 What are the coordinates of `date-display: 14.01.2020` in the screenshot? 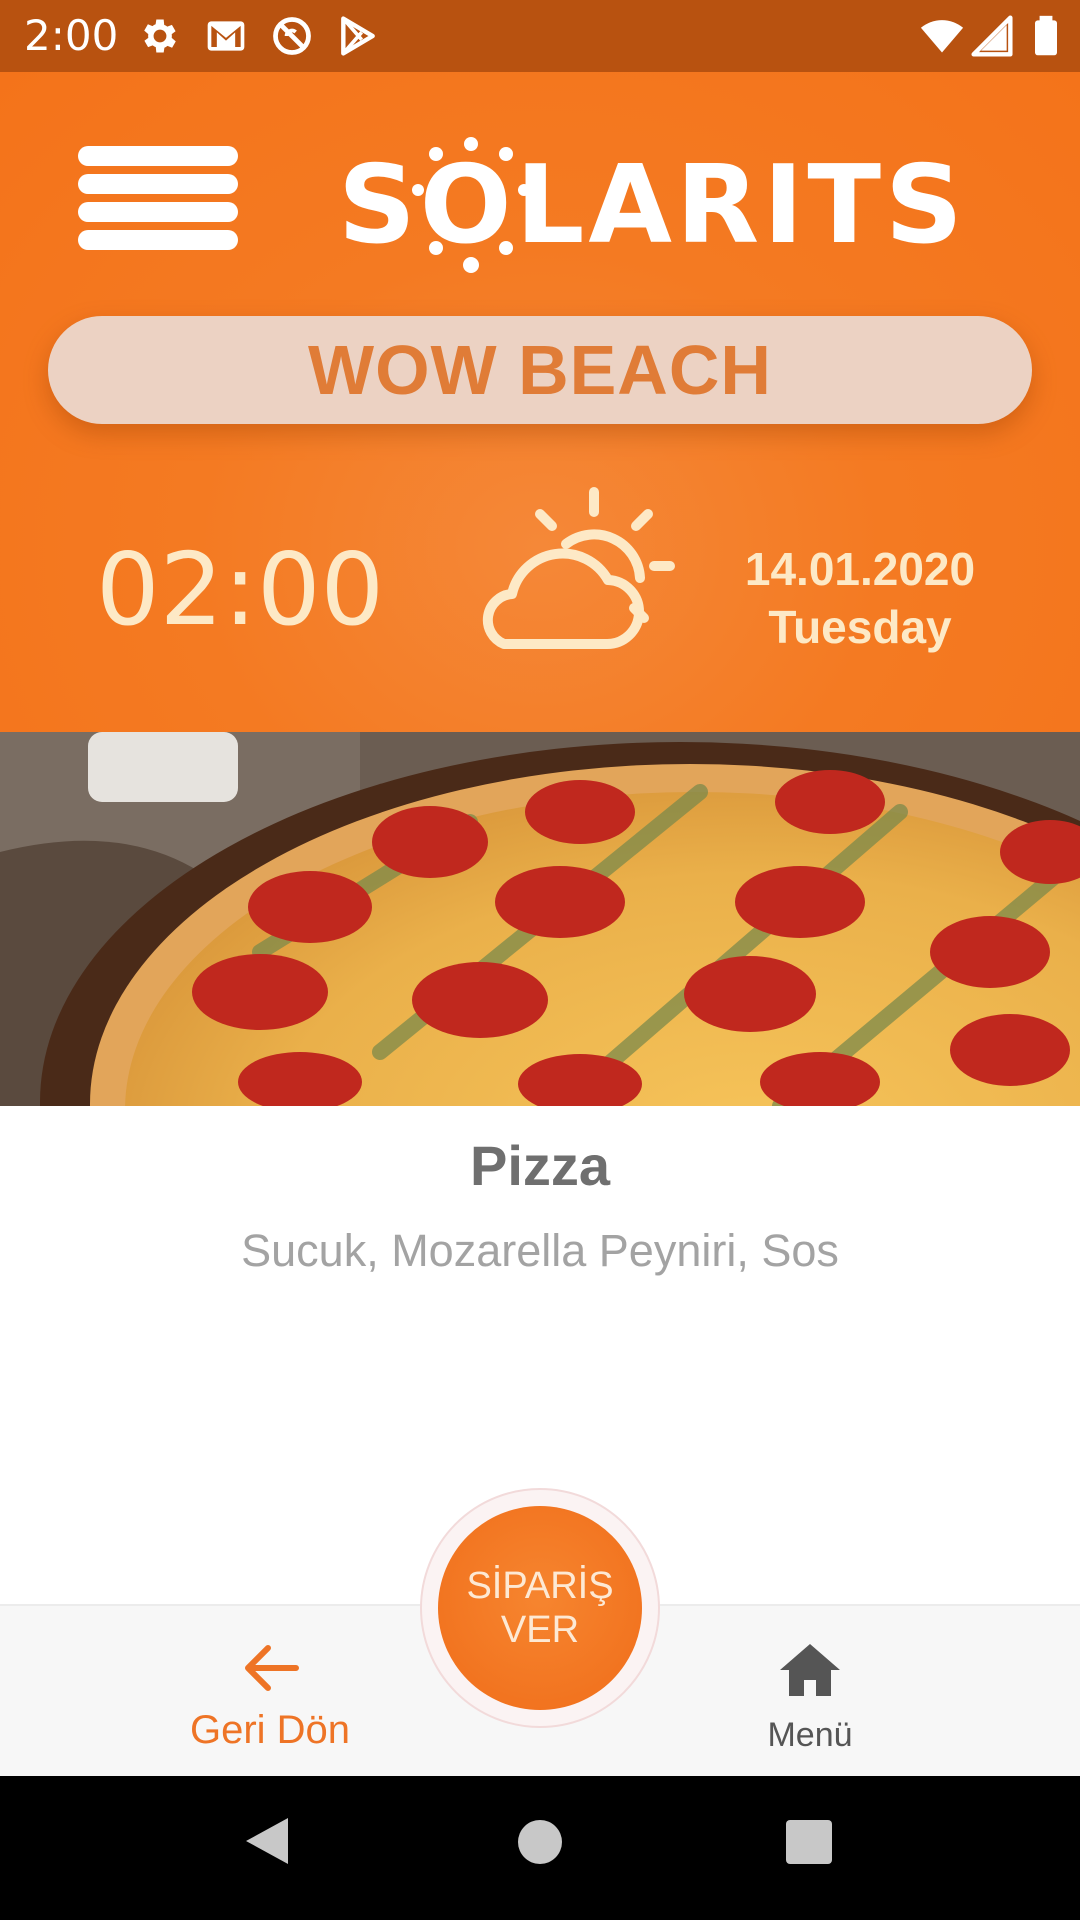 It's located at (860, 569).